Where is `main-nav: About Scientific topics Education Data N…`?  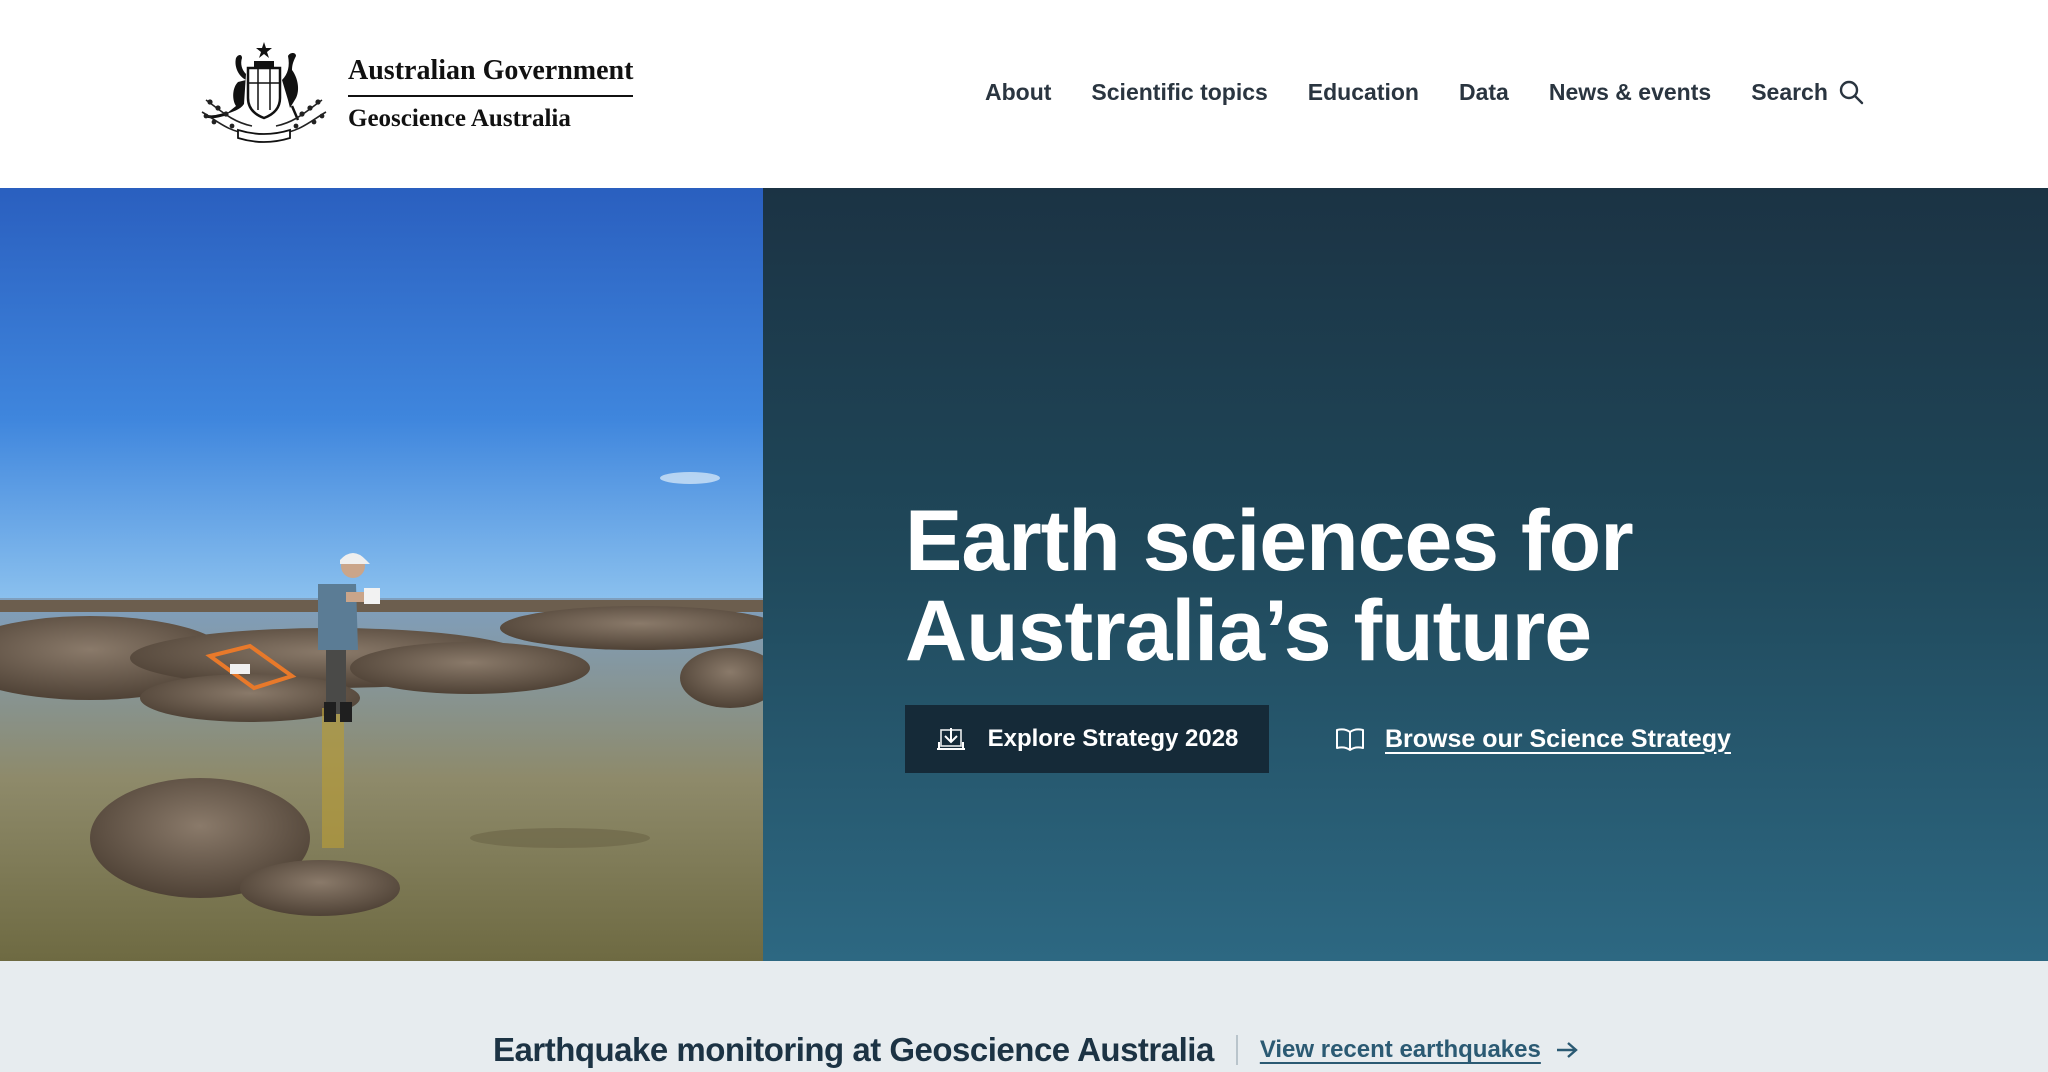 main-nav: About Scientific topics Education Data N… is located at coordinates (1424, 92).